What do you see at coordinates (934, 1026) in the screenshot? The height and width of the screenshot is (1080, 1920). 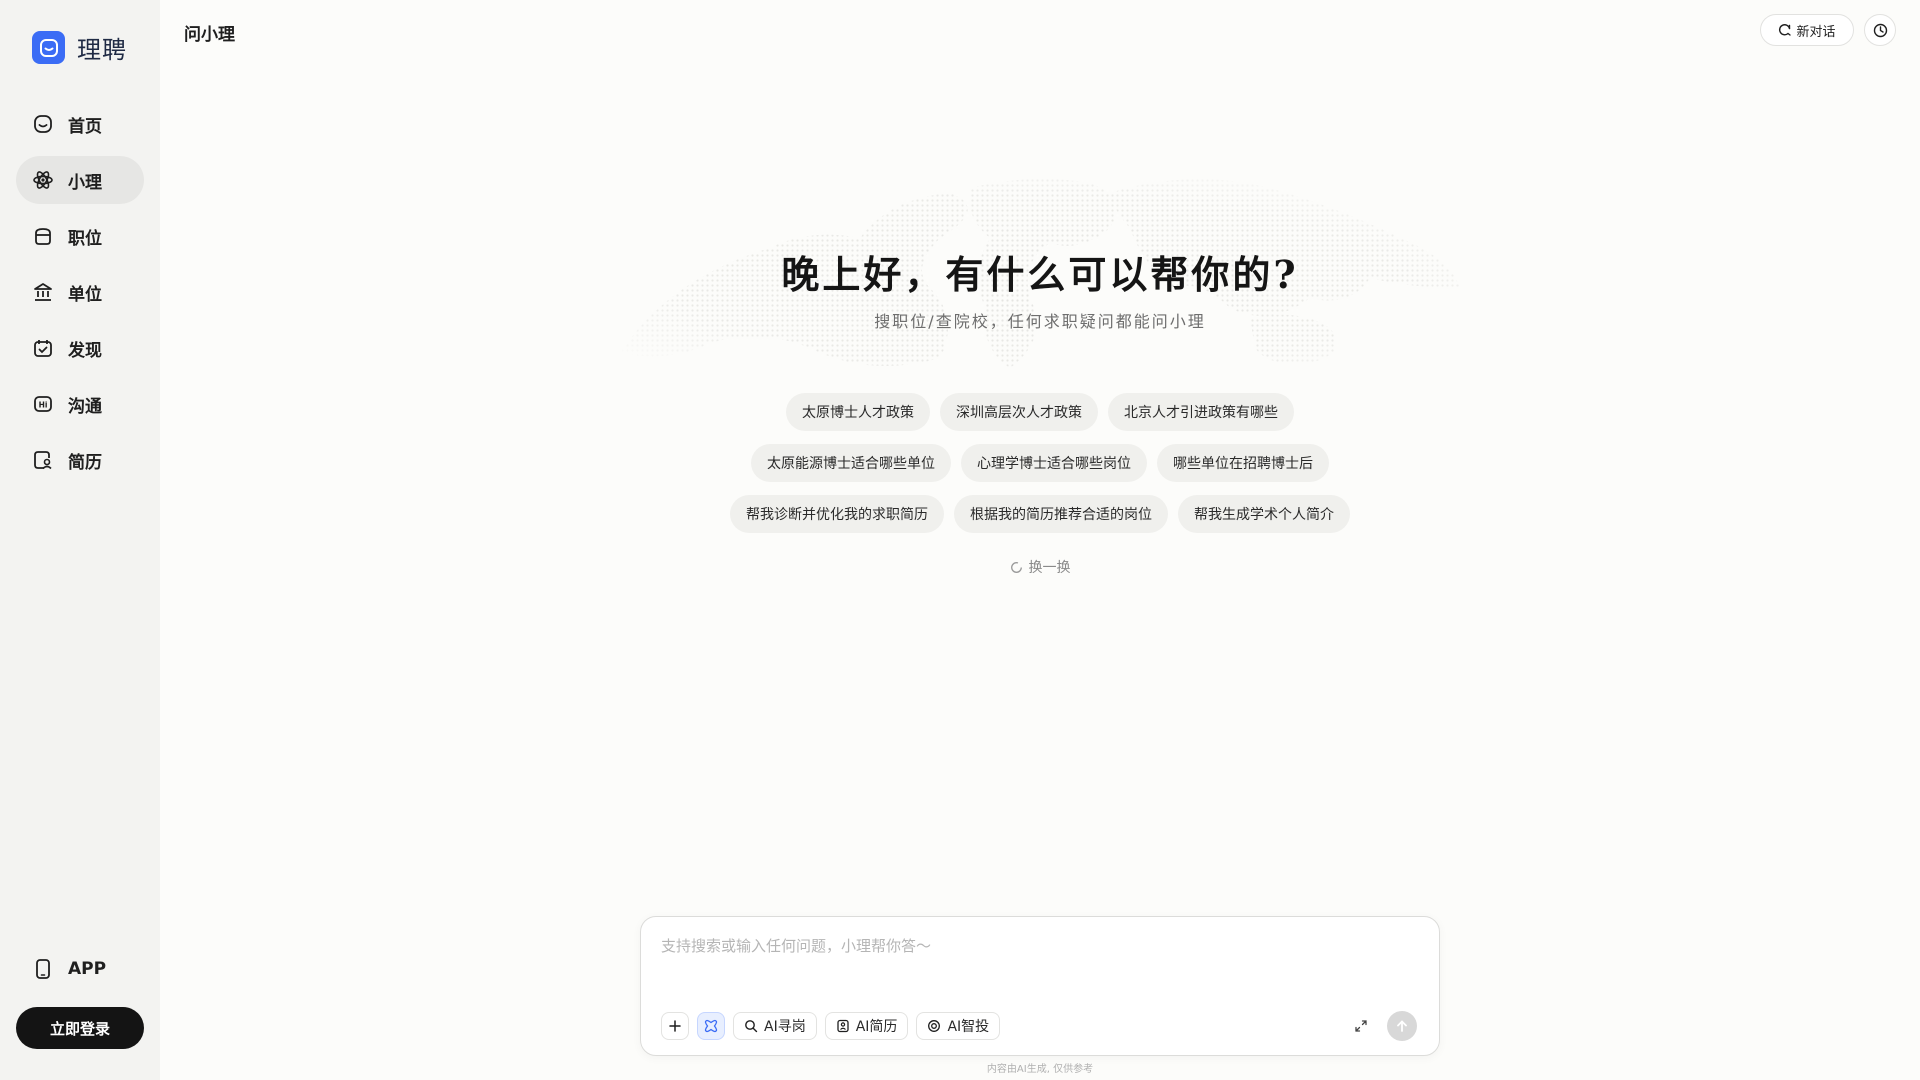 I see `target-icon` at bounding box center [934, 1026].